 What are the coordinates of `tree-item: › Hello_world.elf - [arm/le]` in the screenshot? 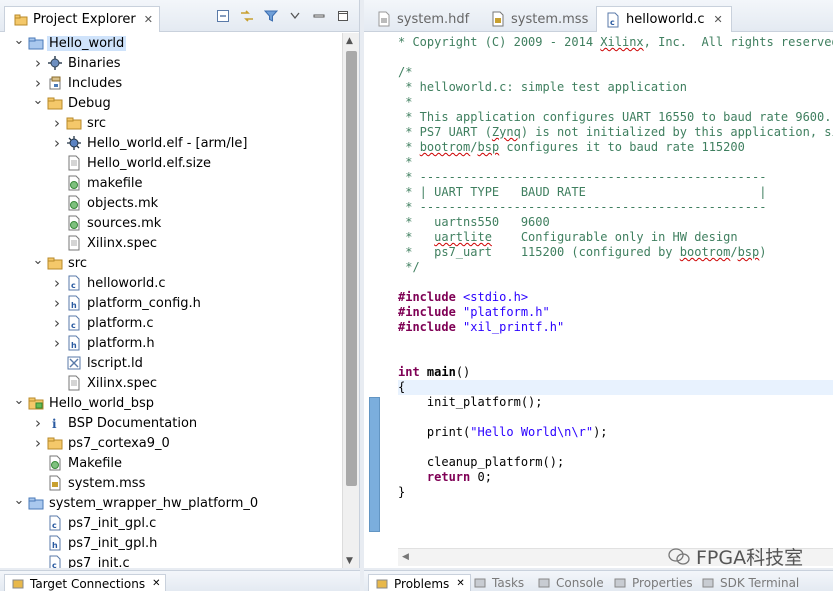 It's located at (171, 143).